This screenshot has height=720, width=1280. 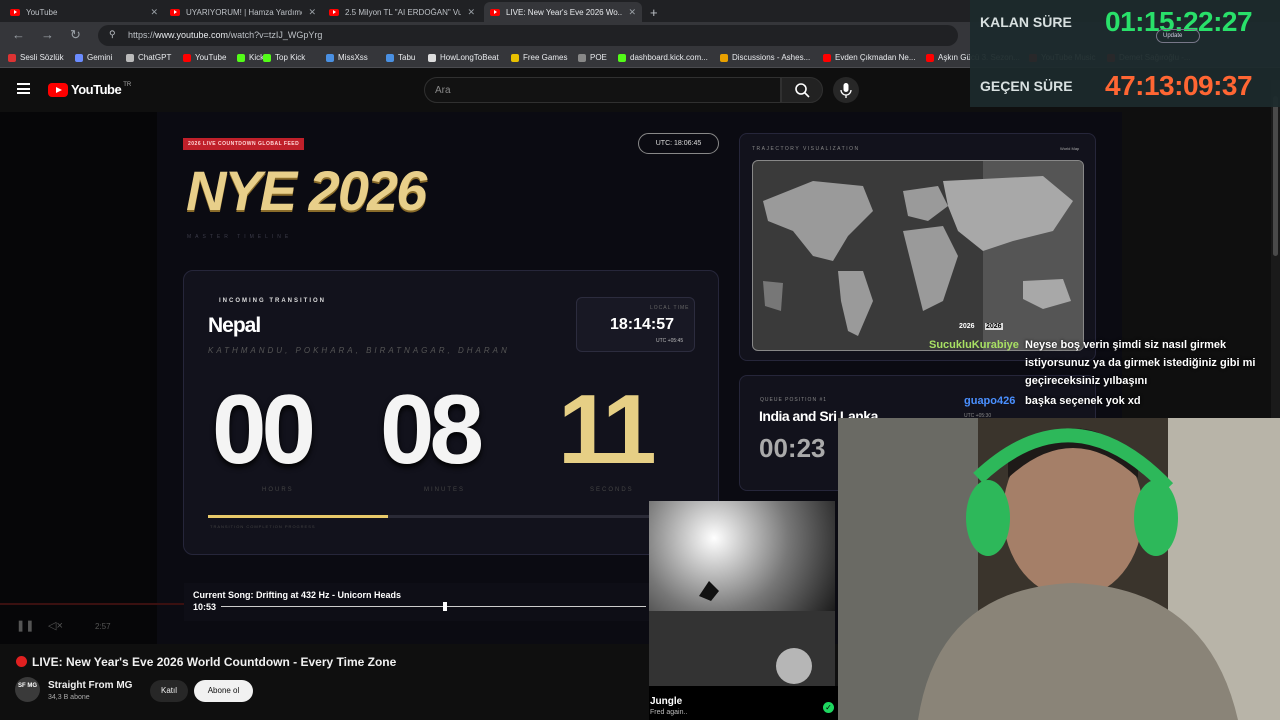 I want to click on site-info-icon: ⚲, so click(x=112, y=34).